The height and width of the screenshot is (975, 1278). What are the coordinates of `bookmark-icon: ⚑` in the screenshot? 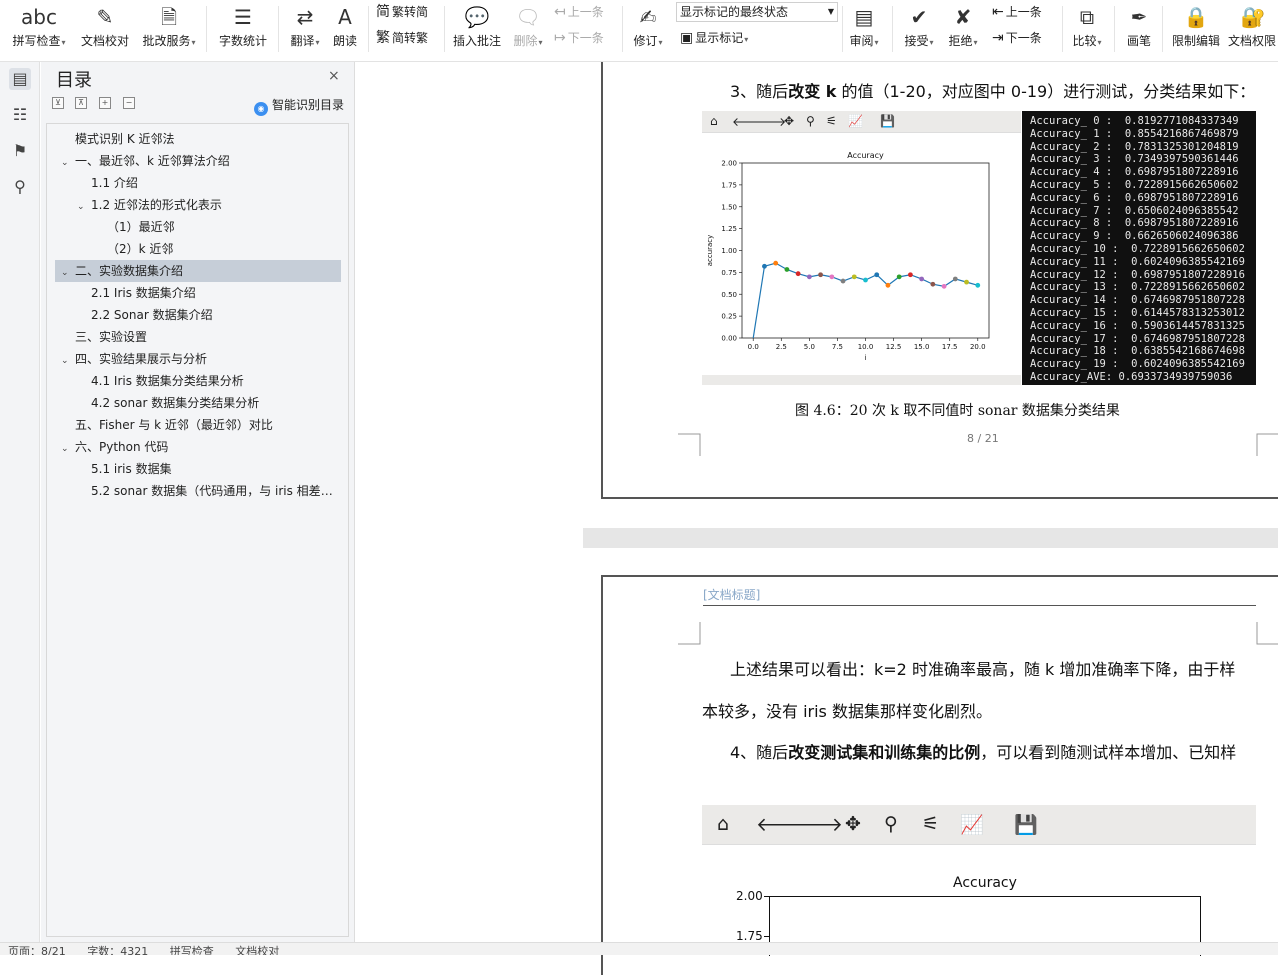 It's located at (20, 151).